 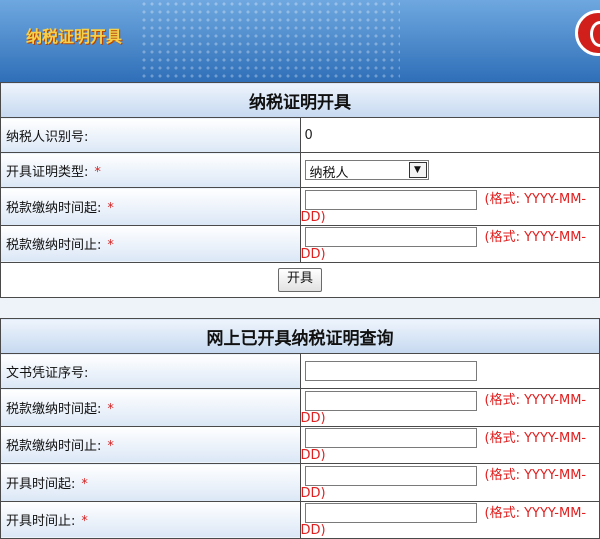 What do you see at coordinates (308, 135) in the screenshot?
I see `taxpayer-id-value: 0` at bounding box center [308, 135].